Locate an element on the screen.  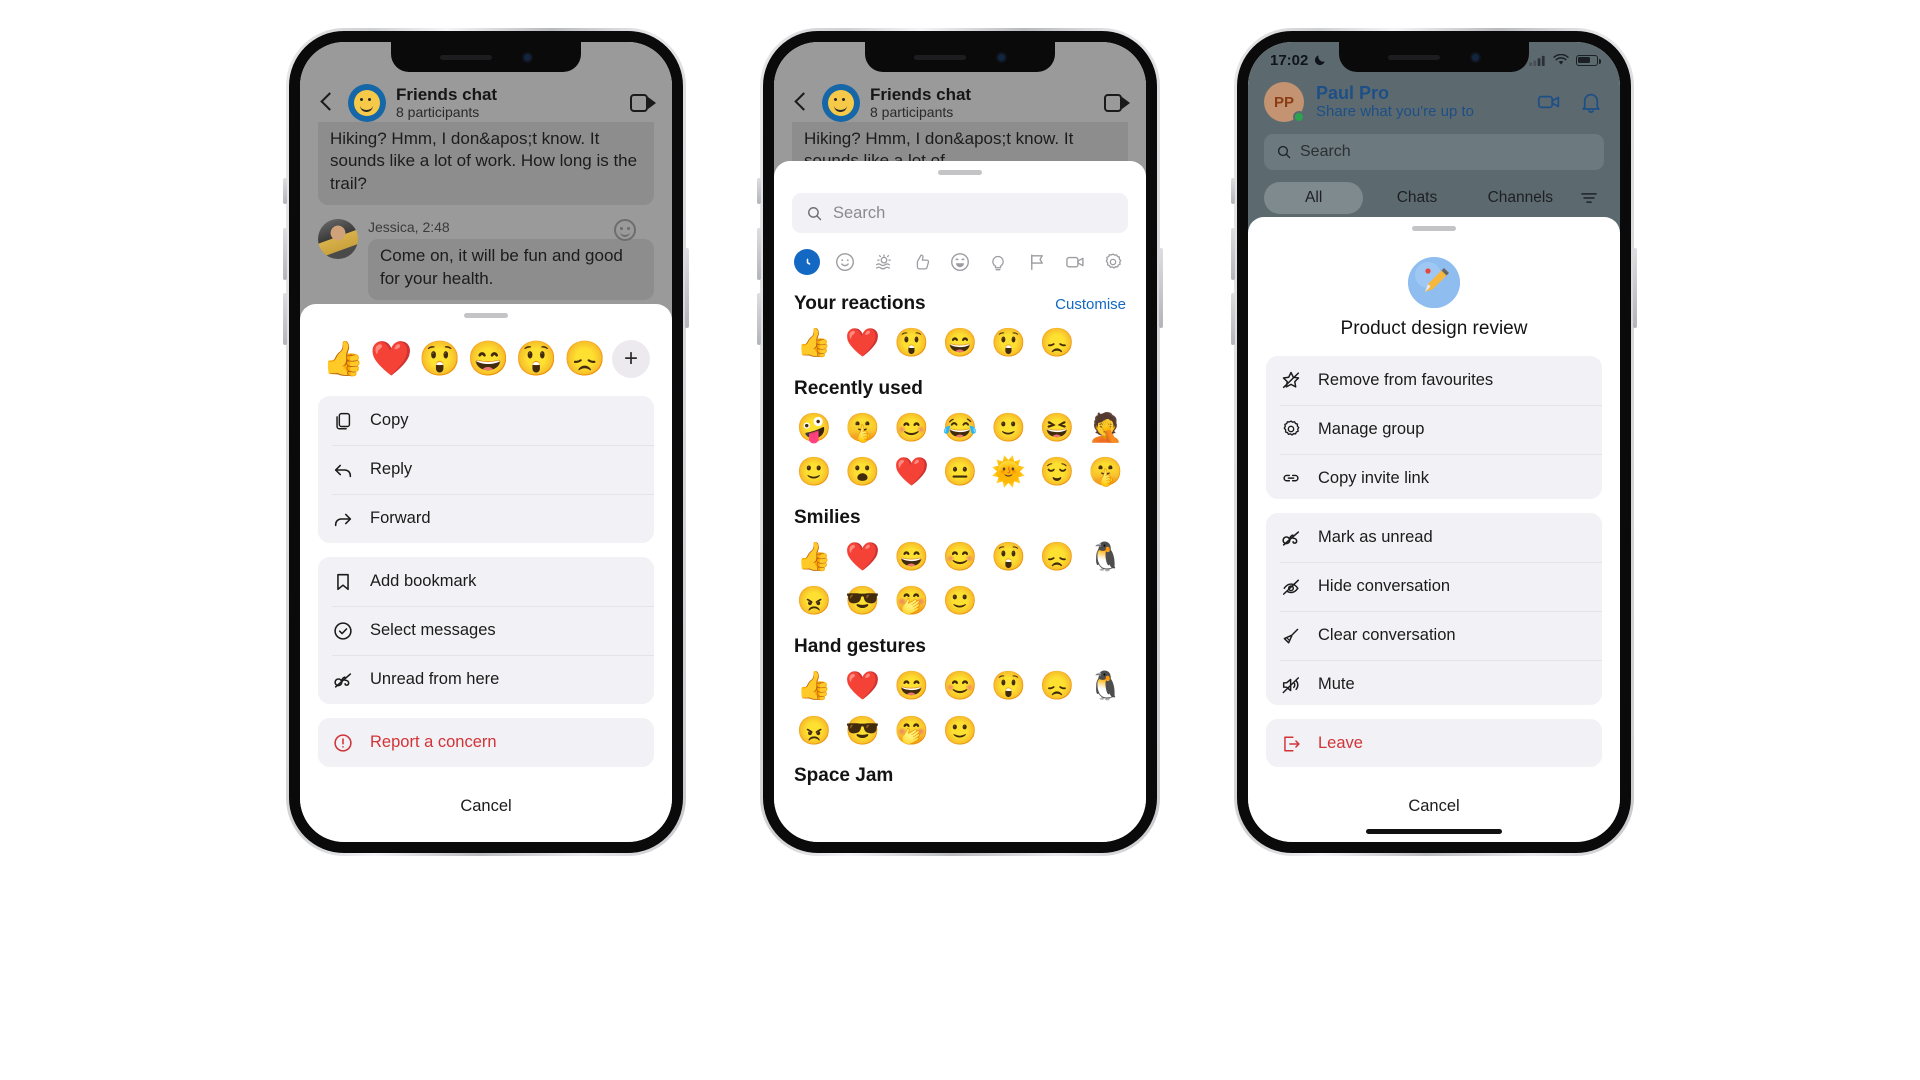
menu-item-remove-from-favourites: Remove from favourites is located at coordinates (1434, 380).